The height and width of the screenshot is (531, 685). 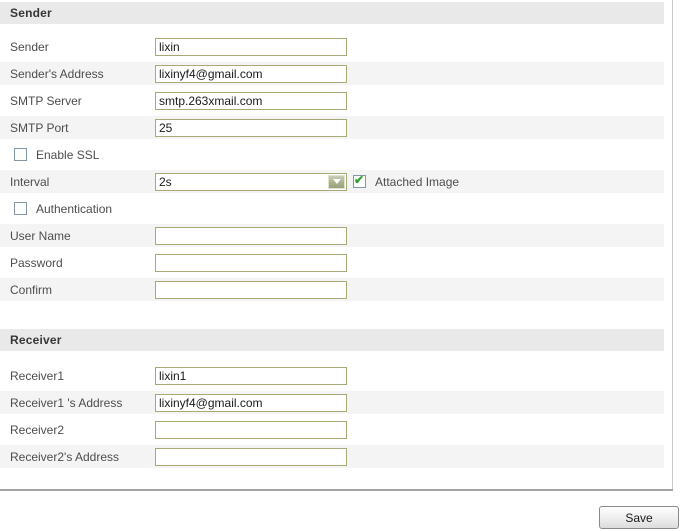 I want to click on authentication-label: Authentication, so click(x=74, y=208).